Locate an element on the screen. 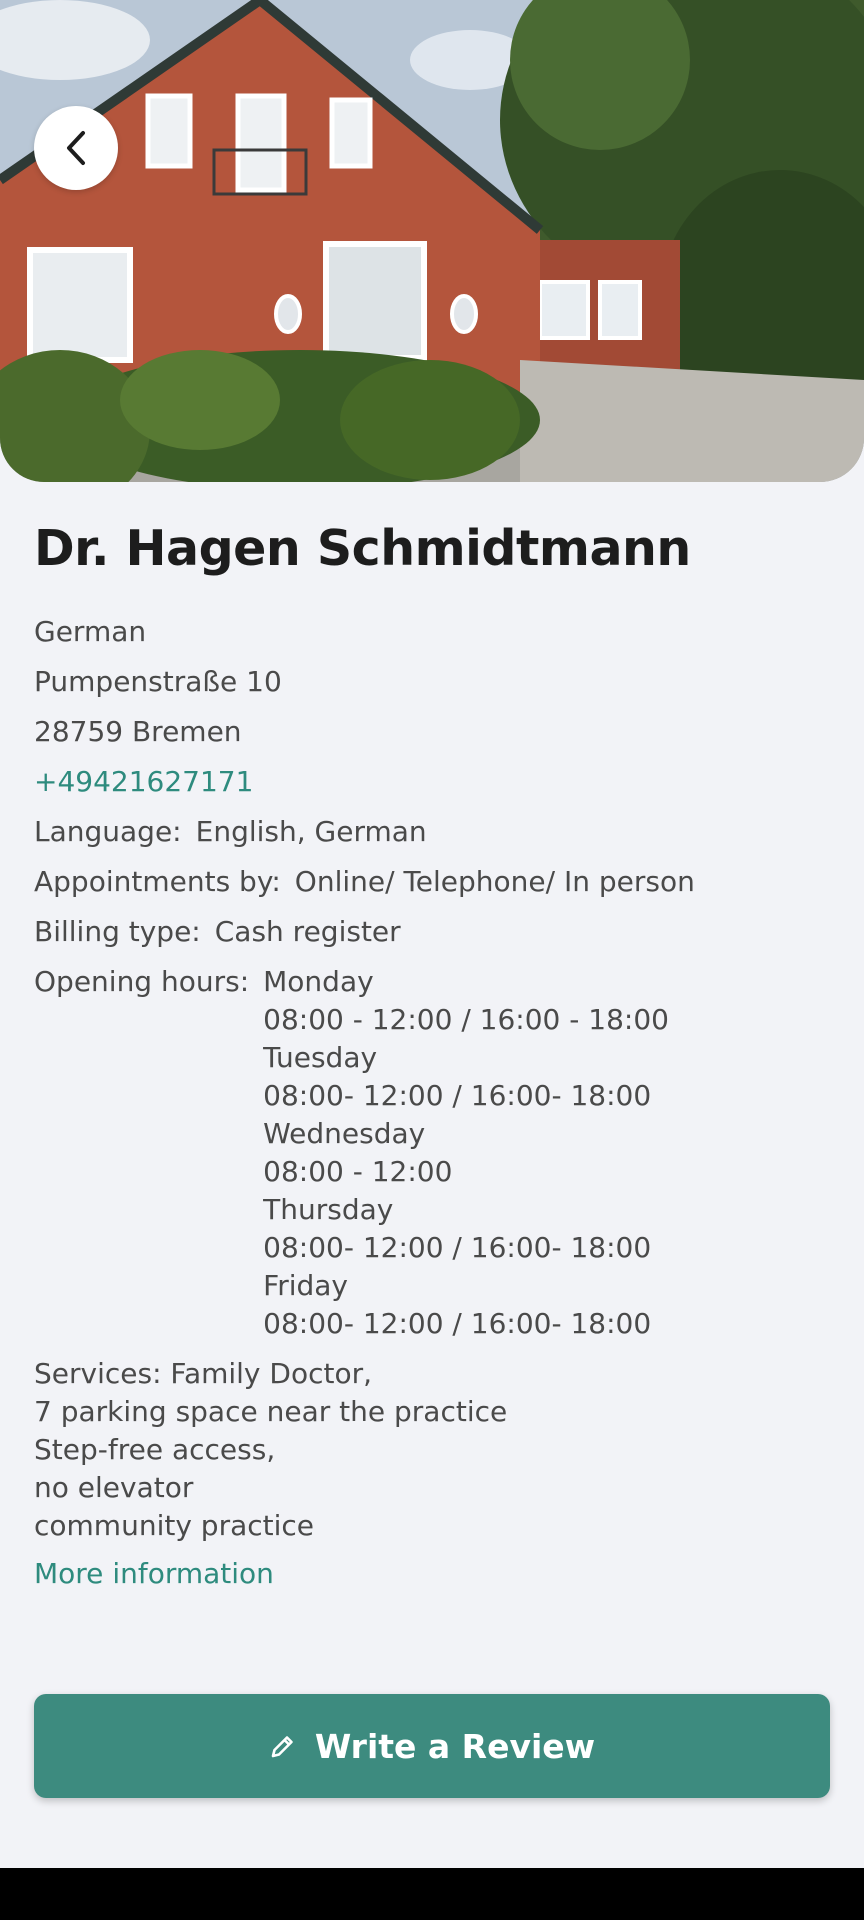 This screenshot has width=864, height=1920. write-review-label: Write a Review is located at coordinates (455, 1746).